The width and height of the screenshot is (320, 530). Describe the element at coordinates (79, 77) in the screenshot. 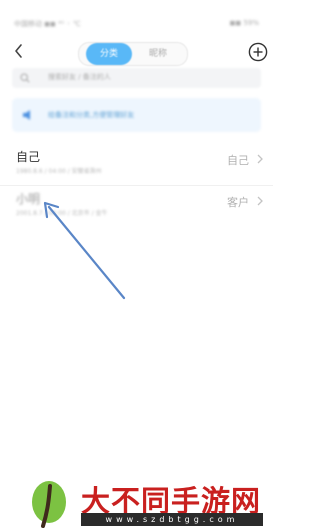

I see `search-placeholder: 搜索好友 / 备注的人` at that location.